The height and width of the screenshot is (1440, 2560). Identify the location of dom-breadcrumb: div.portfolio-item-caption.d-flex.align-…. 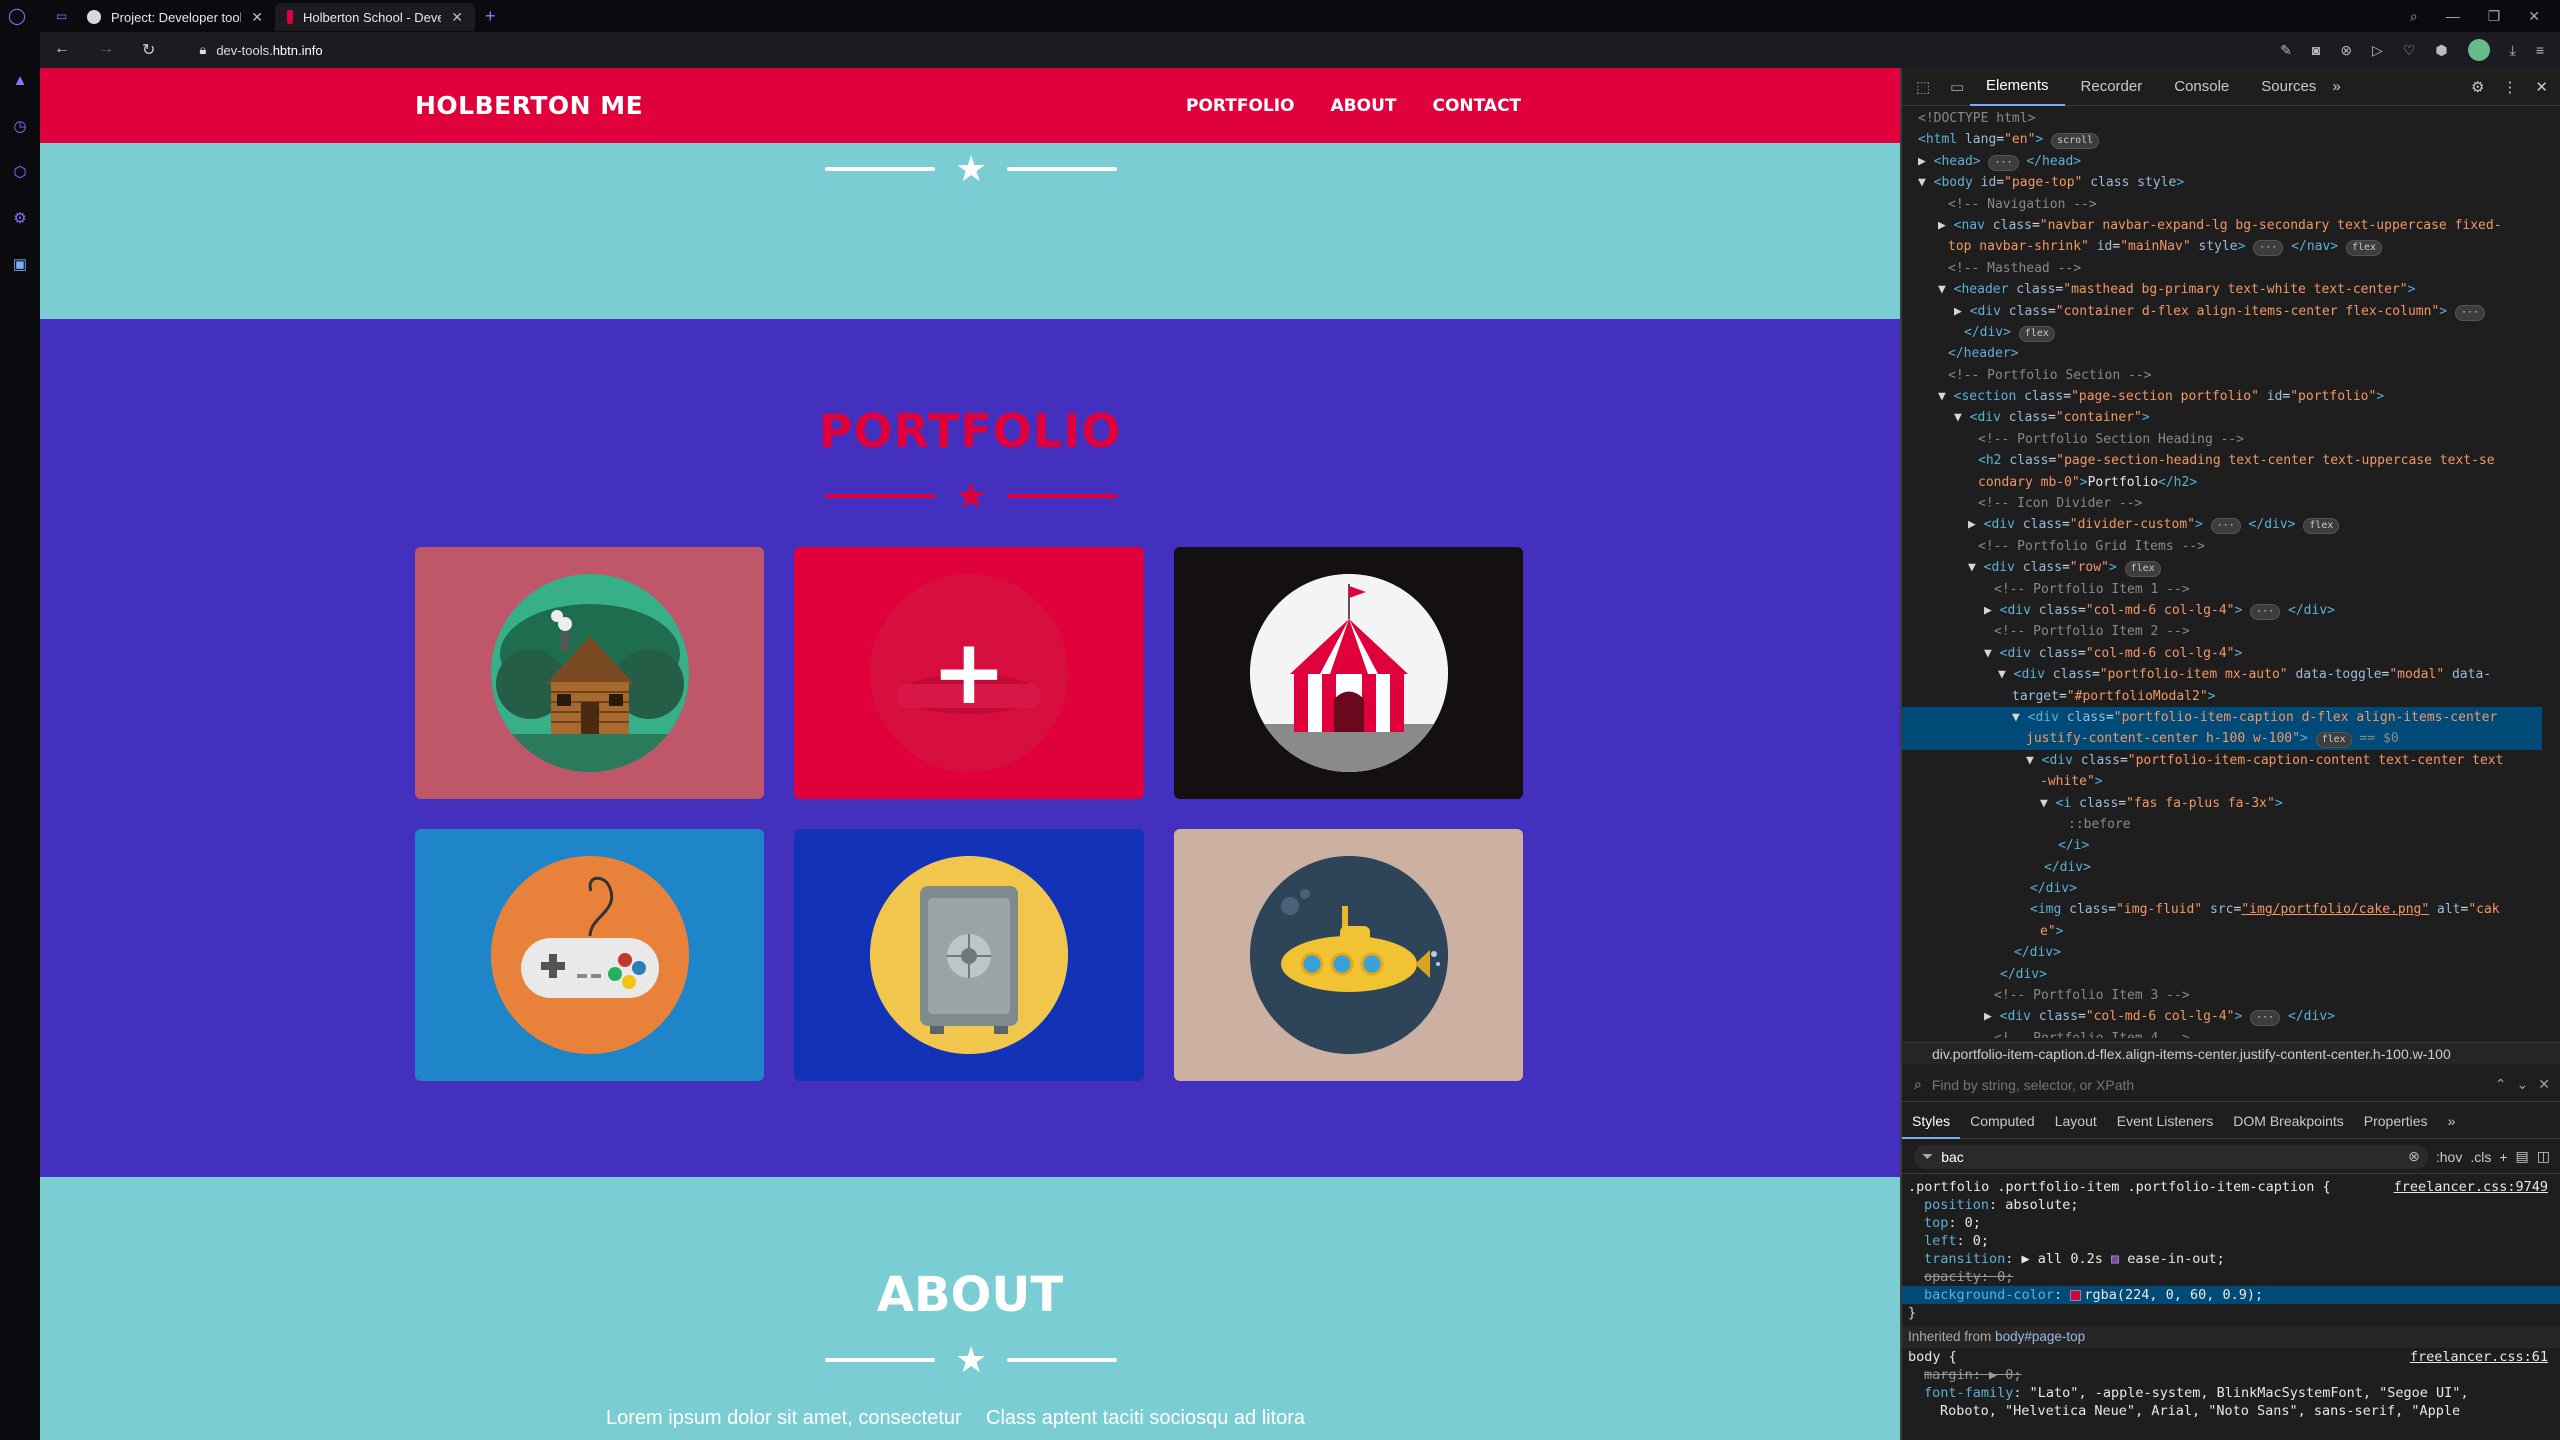
(2231, 1053).